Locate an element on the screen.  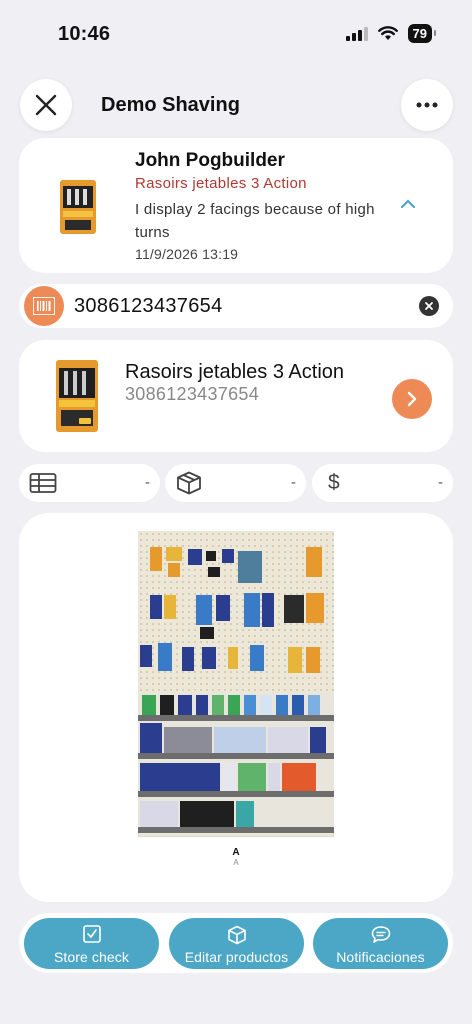
store-check-label: Store check is located at coordinates (91, 957).